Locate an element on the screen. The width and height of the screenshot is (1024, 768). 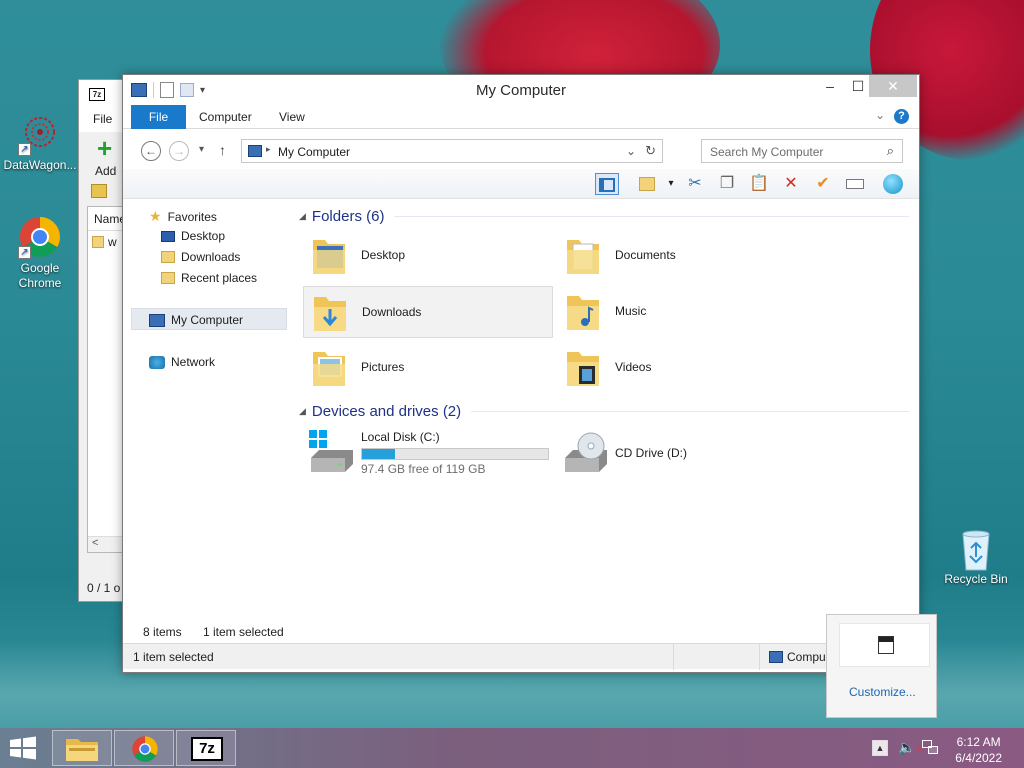
minimize-button: ‒ is located at coordinates (830, 86).